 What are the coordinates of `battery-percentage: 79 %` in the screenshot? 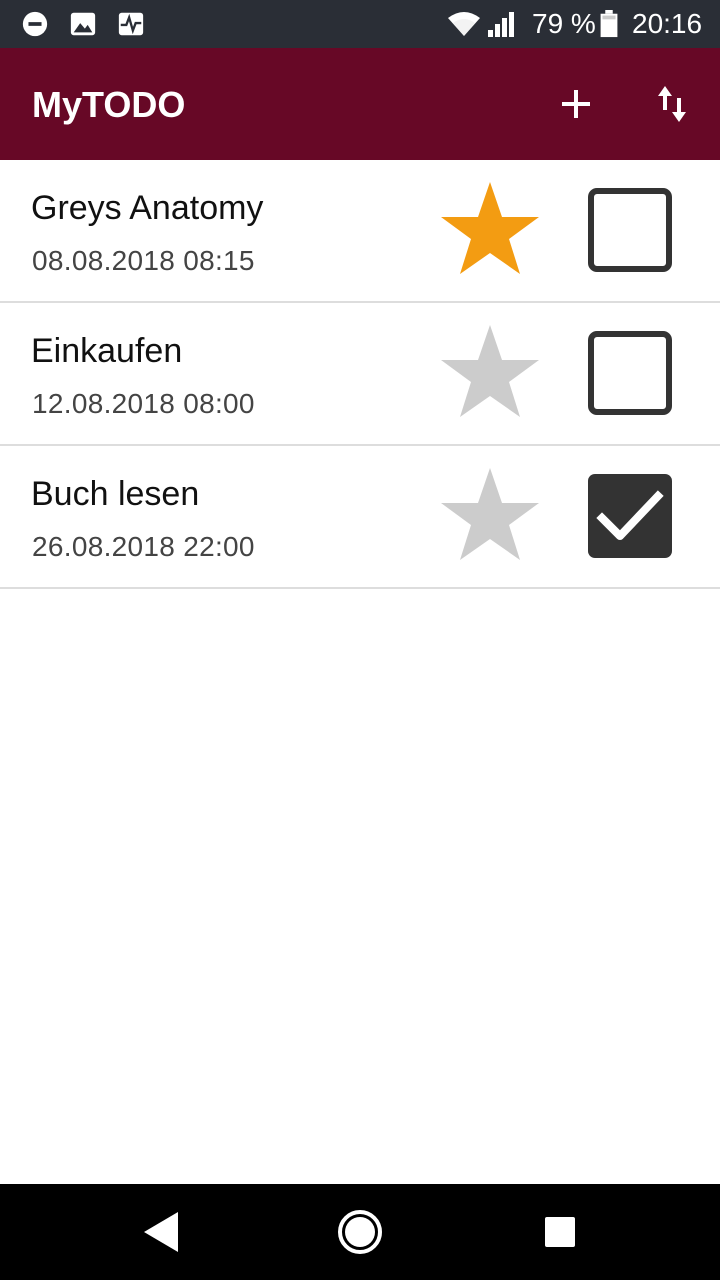 It's located at (564, 23).